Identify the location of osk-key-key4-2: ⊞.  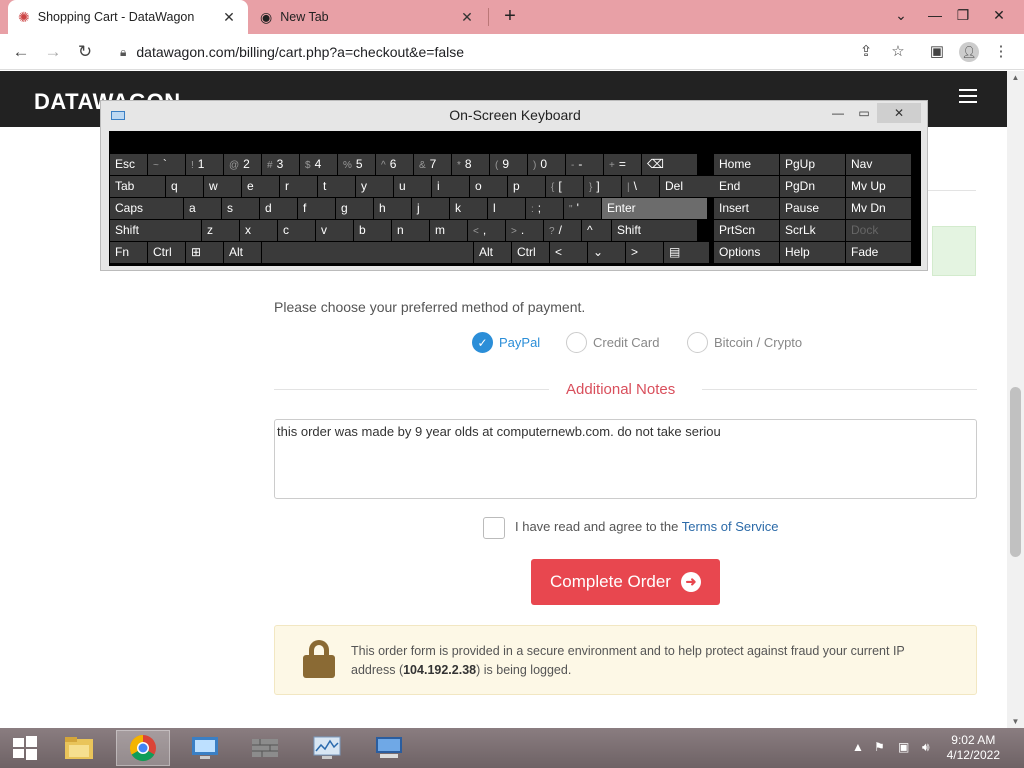
(204, 252).